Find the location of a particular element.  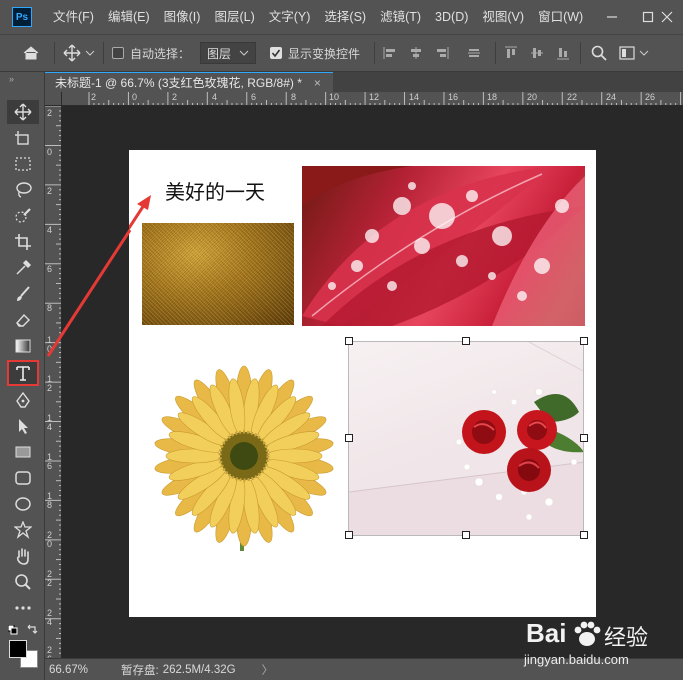

rectangle-marquee-icon is located at coordinates (23, 164).